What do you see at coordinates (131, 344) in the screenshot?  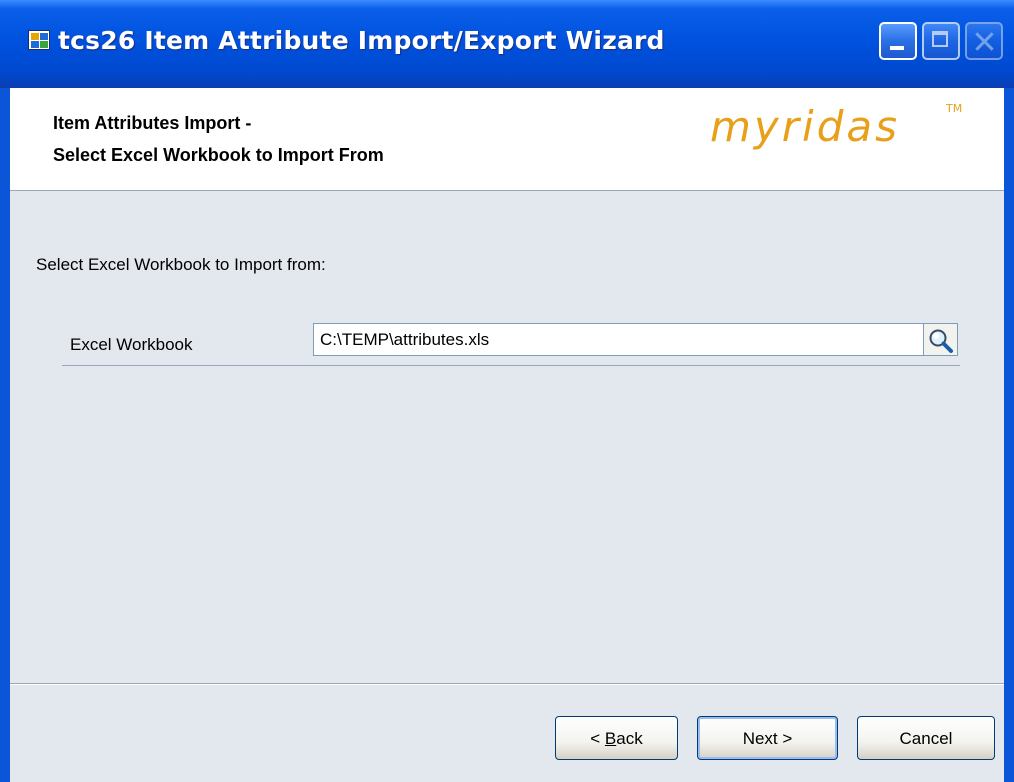 I see `excel-workbook-label: Excel Workbook` at bounding box center [131, 344].